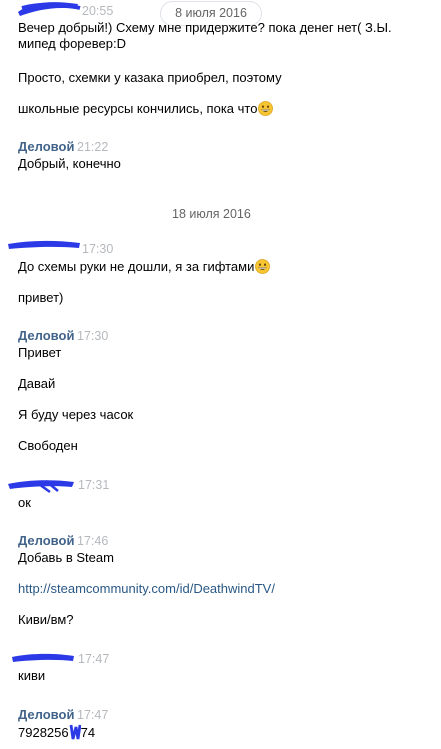 This screenshot has height=749, width=441. What do you see at coordinates (69, 163) in the screenshot?
I see `message-text: Добрый, конечно` at bounding box center [69, 163].